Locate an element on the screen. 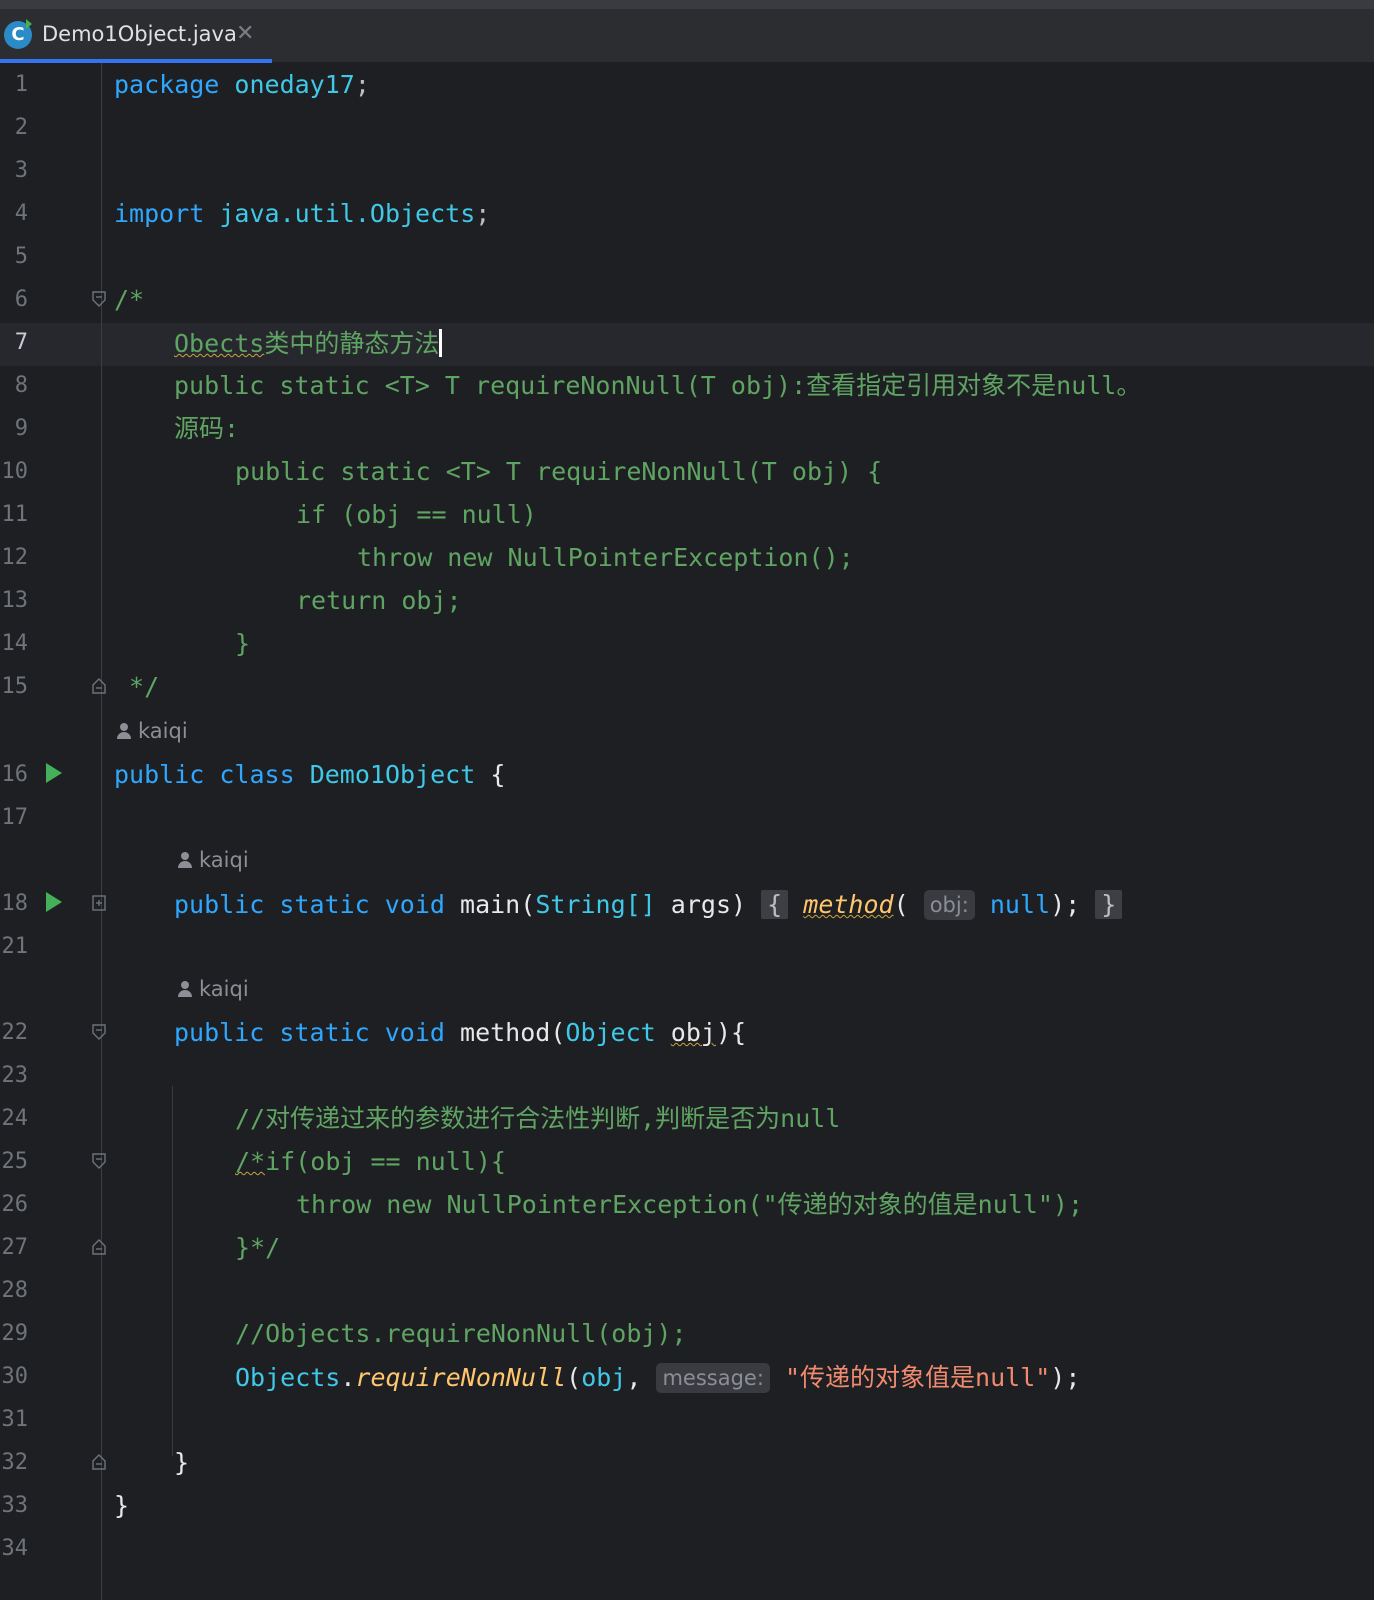  tab-demo1object: C Demo1Object.java ✕ is located at coordinates (136, 36).